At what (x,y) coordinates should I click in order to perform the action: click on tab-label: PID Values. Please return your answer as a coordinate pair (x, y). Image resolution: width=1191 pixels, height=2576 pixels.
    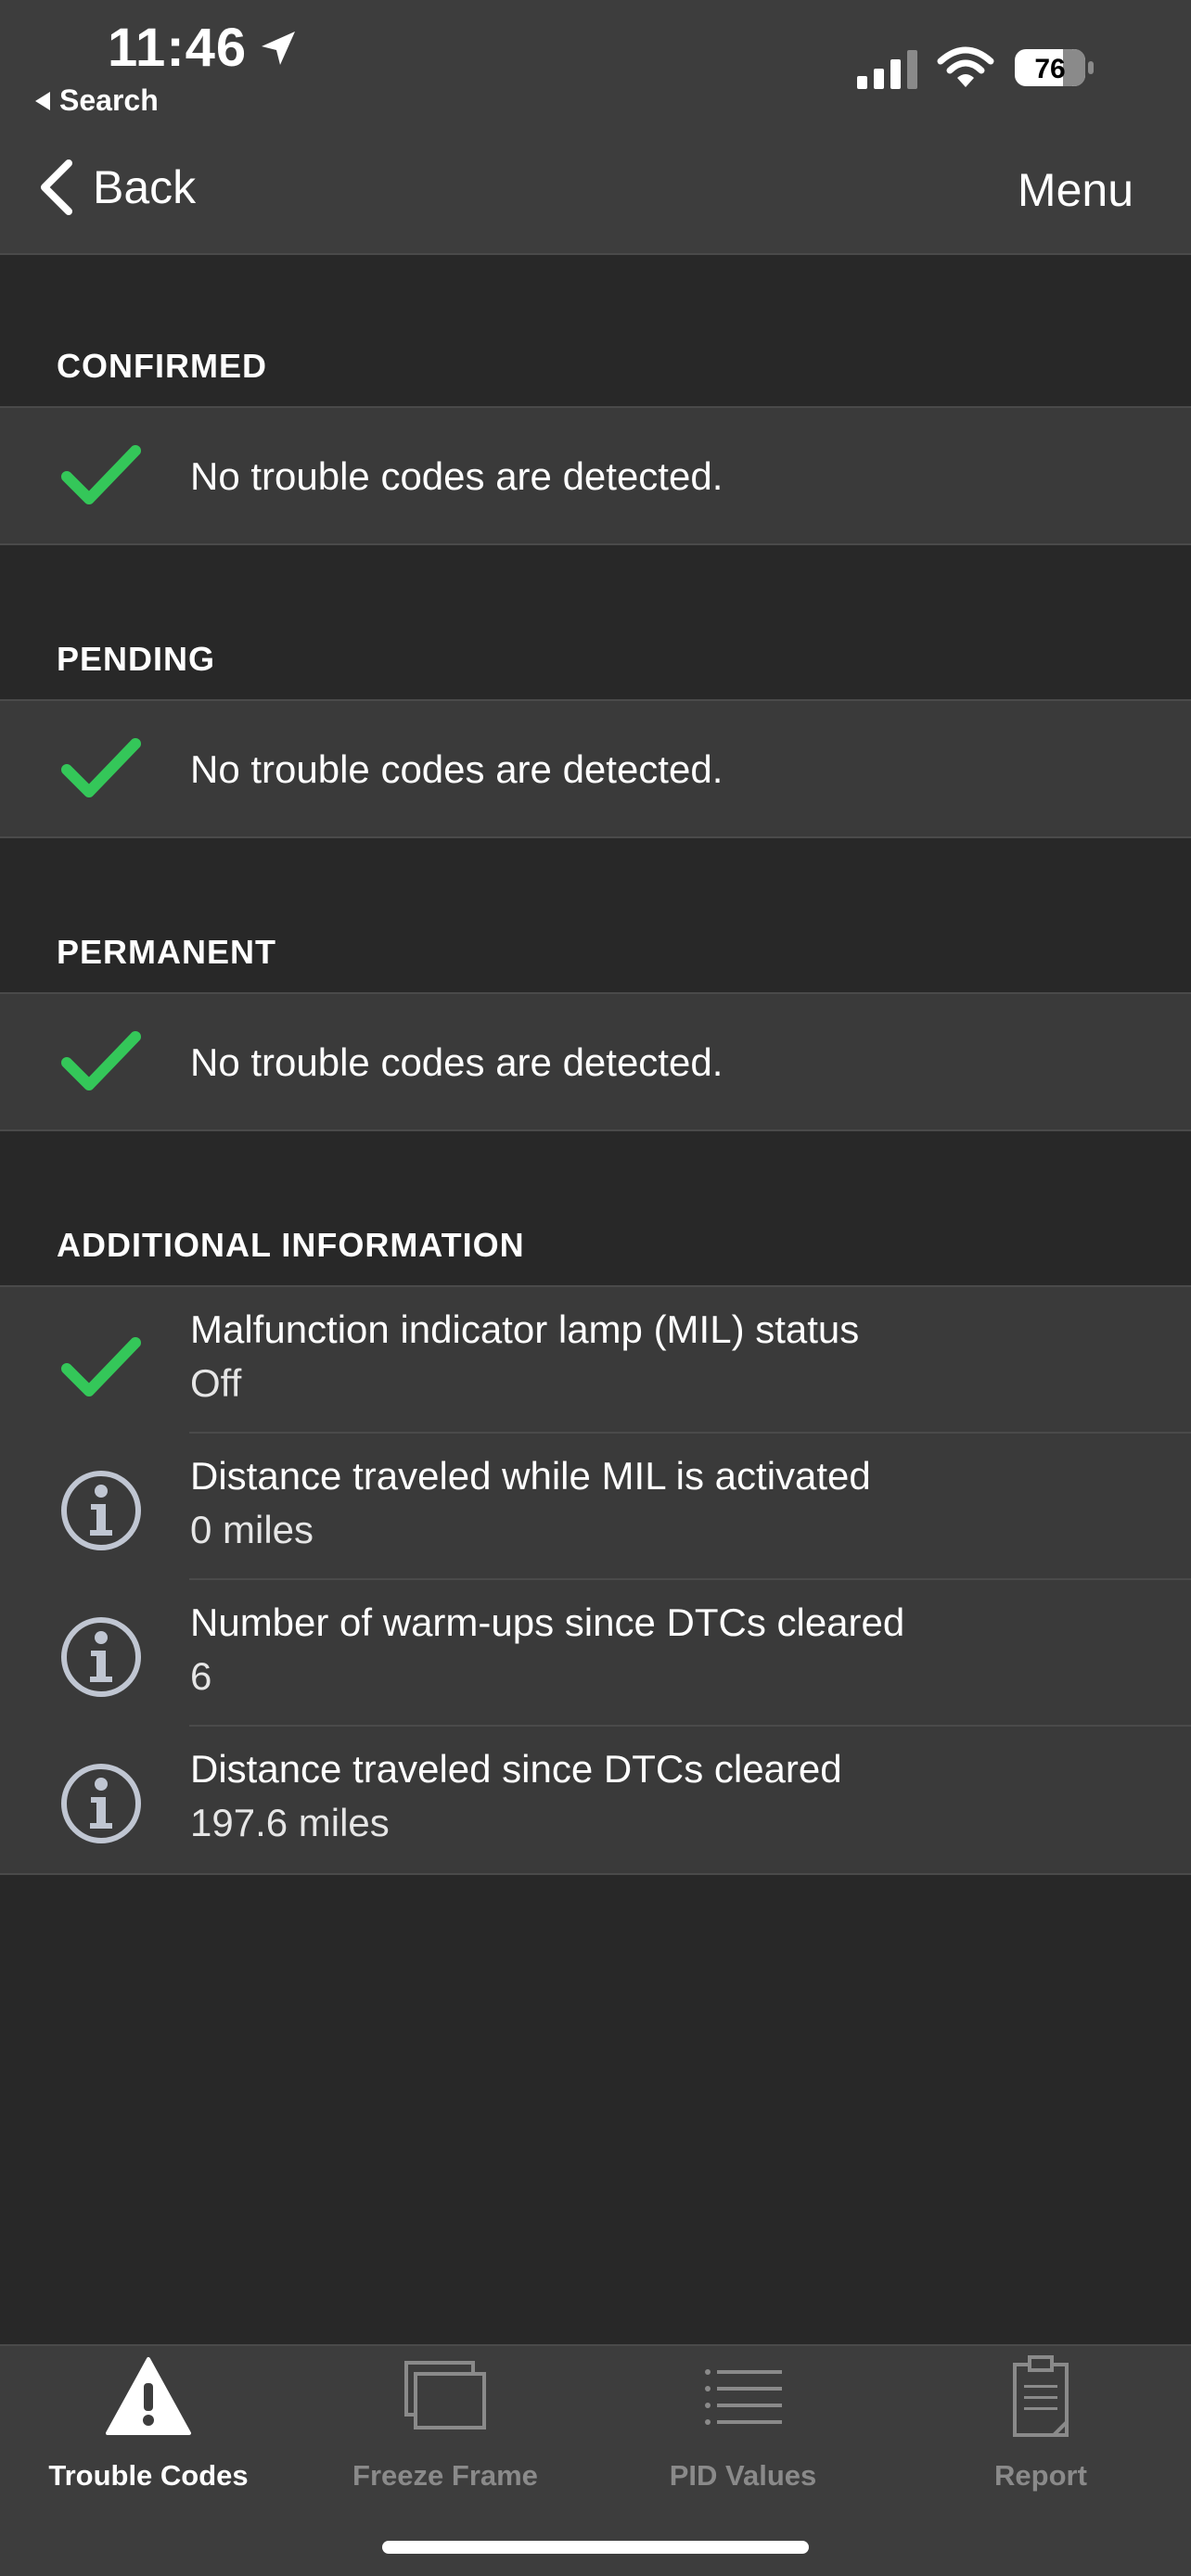
    Looking at the image, I should click on (743, 2475).